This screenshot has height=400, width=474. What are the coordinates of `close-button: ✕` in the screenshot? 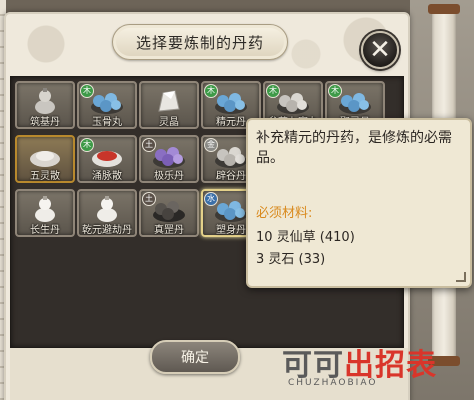 It's located at (380, 50).